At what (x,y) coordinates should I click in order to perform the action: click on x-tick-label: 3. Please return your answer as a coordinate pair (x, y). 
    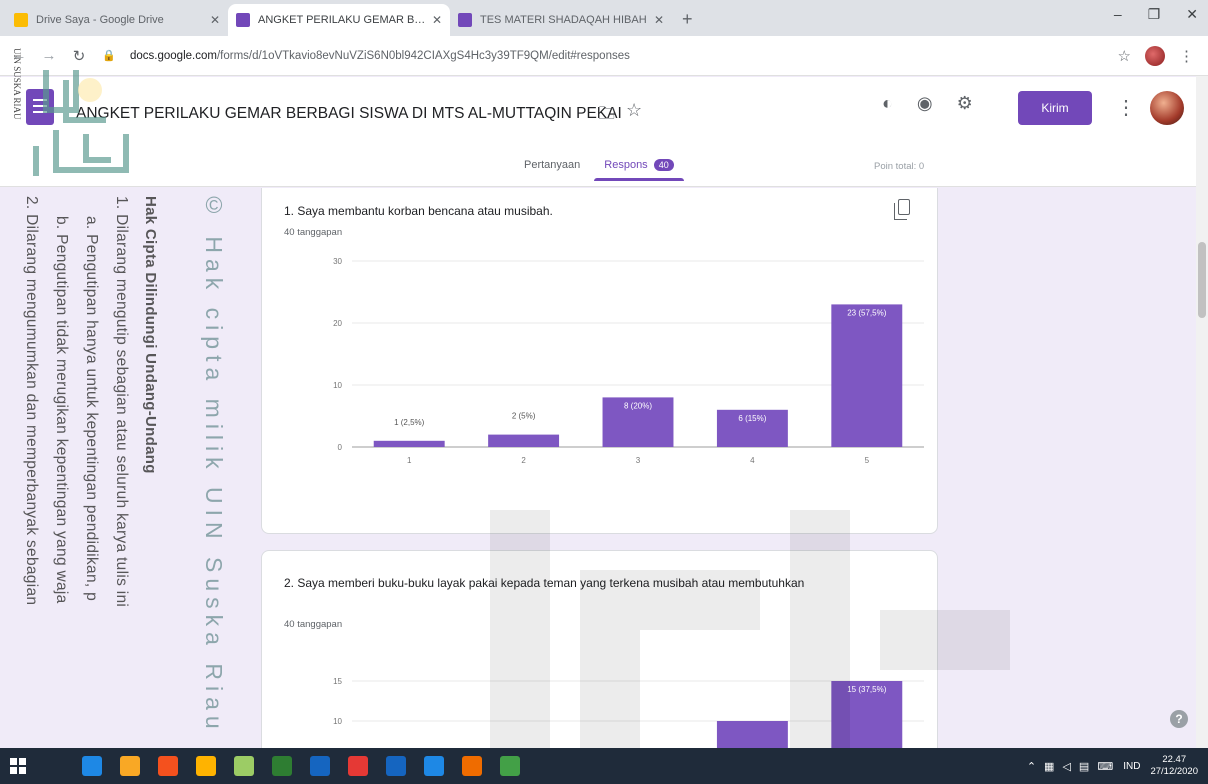
    Looking at the image, I should click on (638, 460).